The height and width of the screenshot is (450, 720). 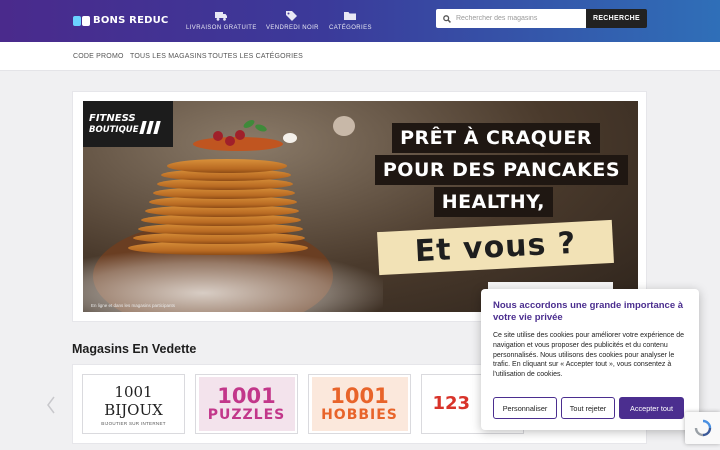 What do you see at coordinates (81, 20) in the screenshot?
I see `logo-mark-icon` at bounding box center [81, 20].